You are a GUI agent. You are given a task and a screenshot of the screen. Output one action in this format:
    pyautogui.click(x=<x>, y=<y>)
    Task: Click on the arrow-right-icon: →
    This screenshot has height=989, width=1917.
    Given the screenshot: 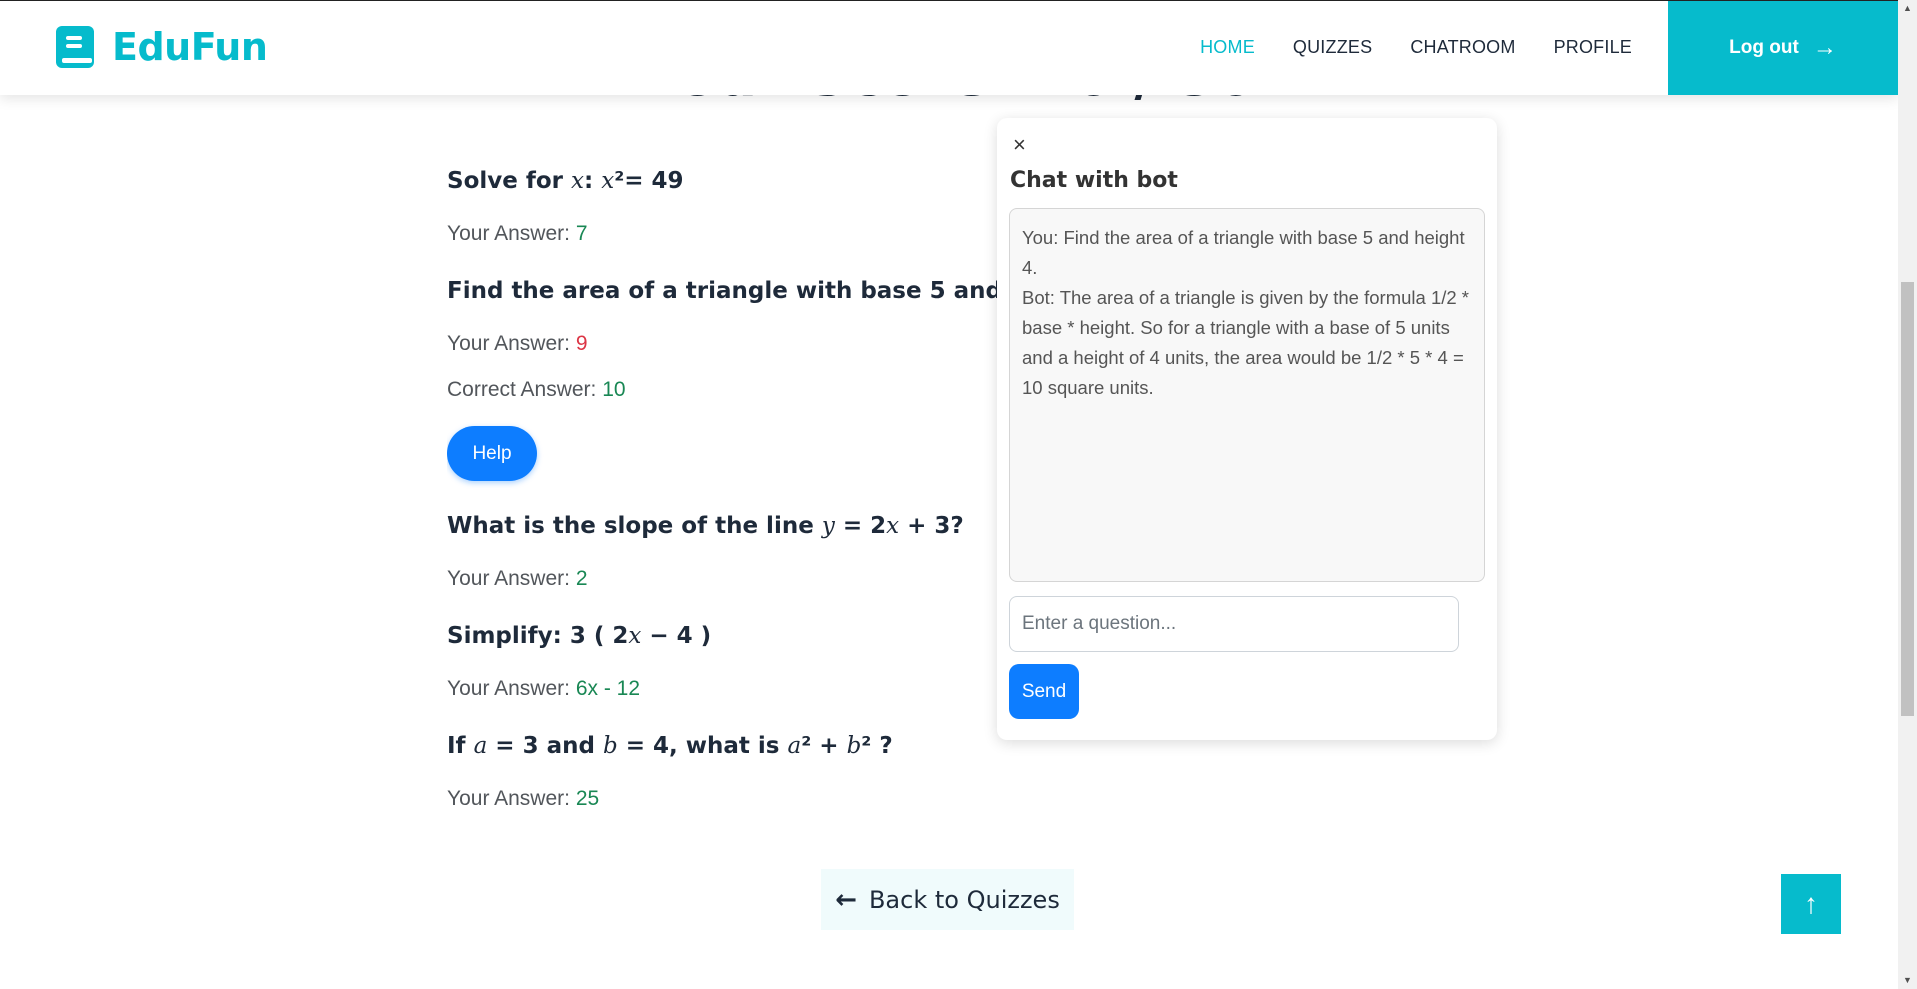 What is the action you would take?
    pyautogui.click(x=1824, y=47)
    